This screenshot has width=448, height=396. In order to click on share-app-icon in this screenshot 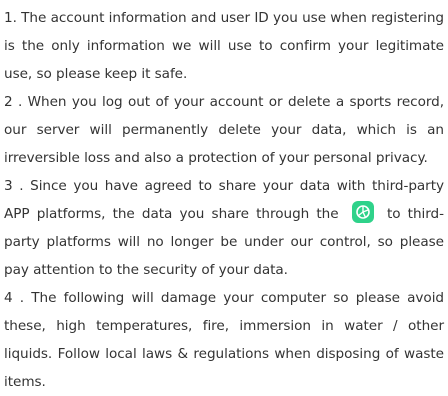, I will do `click(362, 212)`.